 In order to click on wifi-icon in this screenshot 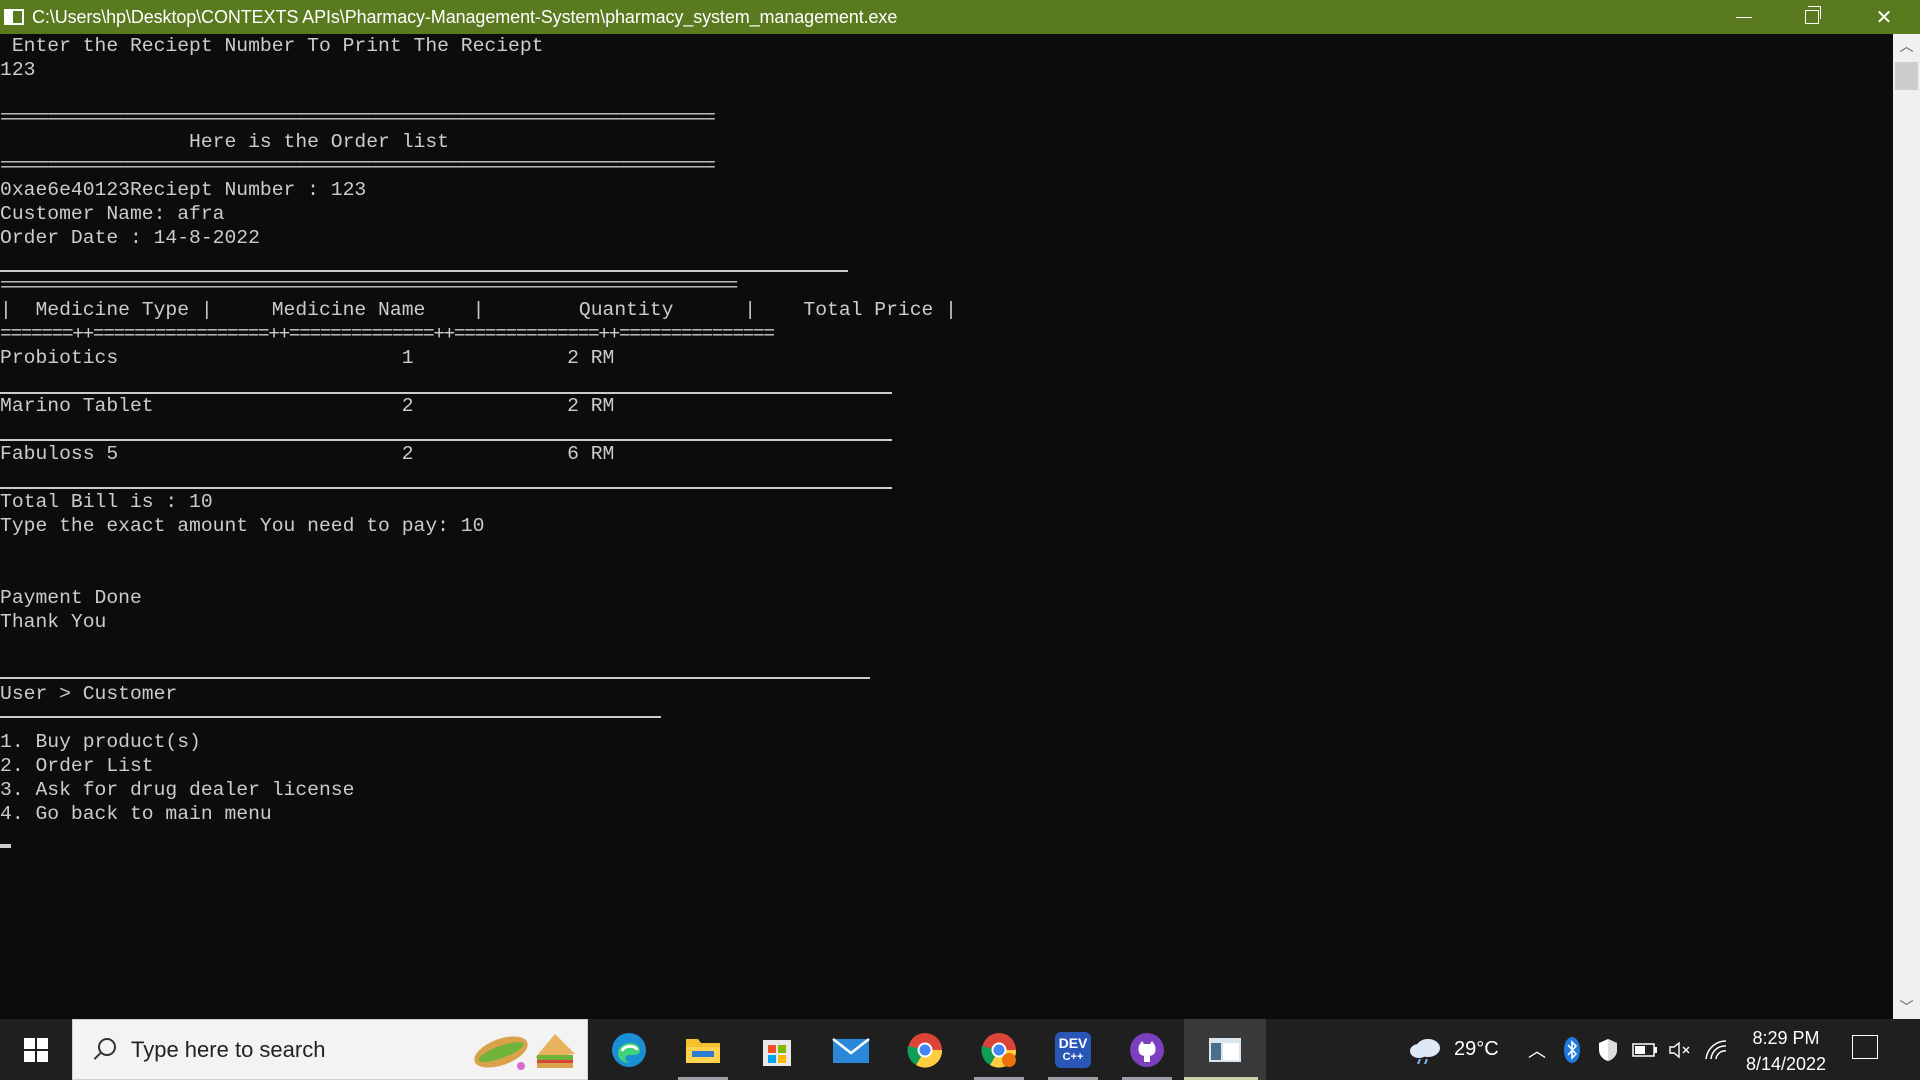, I will do `click(1716, 1049)`.